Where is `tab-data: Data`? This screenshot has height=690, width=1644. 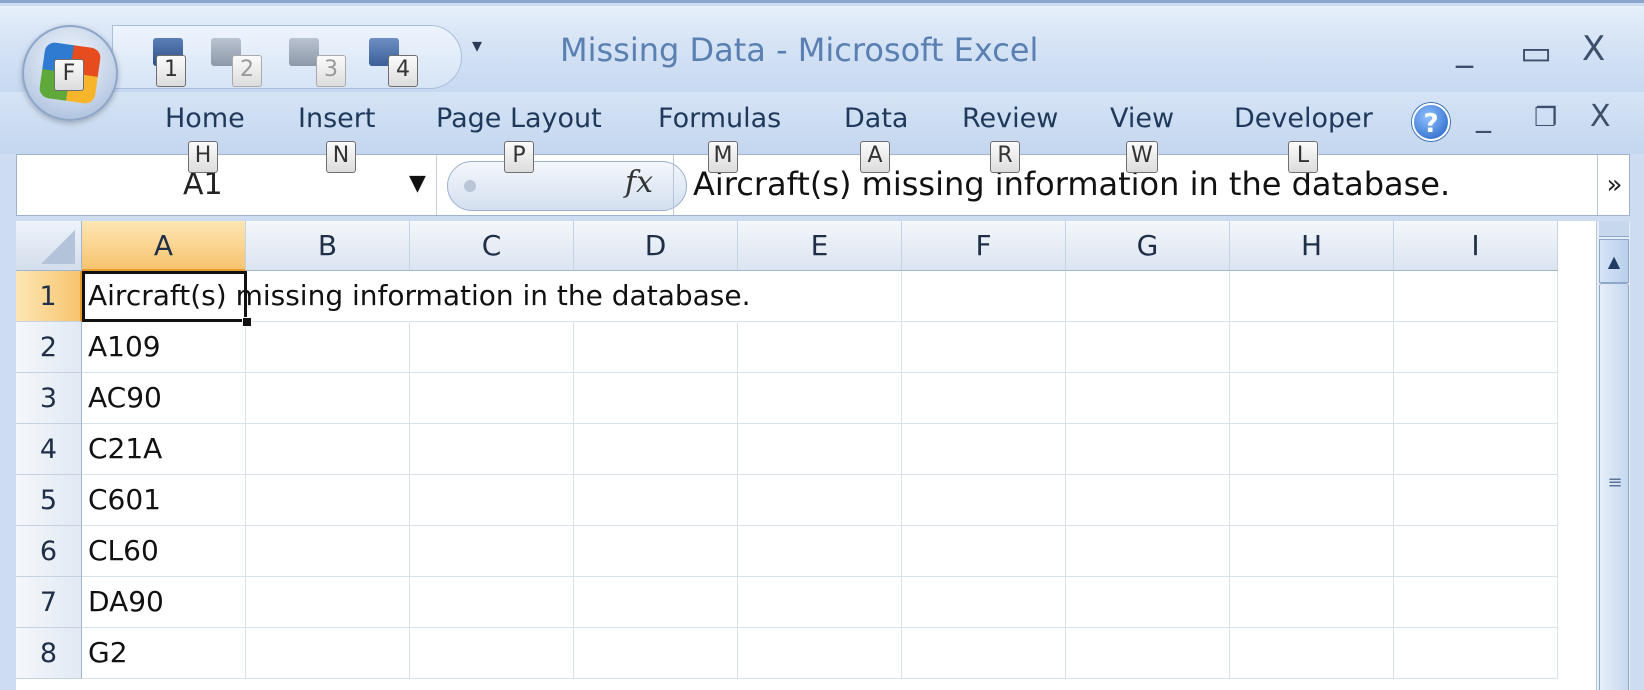
tab-data: Data is located at coordinates (876, 118).